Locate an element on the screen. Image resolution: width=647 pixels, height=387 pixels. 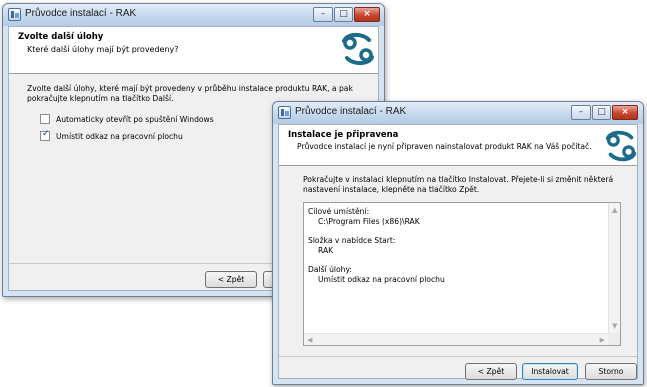
cancel-button: Storno is located at coordinates (611, 371).